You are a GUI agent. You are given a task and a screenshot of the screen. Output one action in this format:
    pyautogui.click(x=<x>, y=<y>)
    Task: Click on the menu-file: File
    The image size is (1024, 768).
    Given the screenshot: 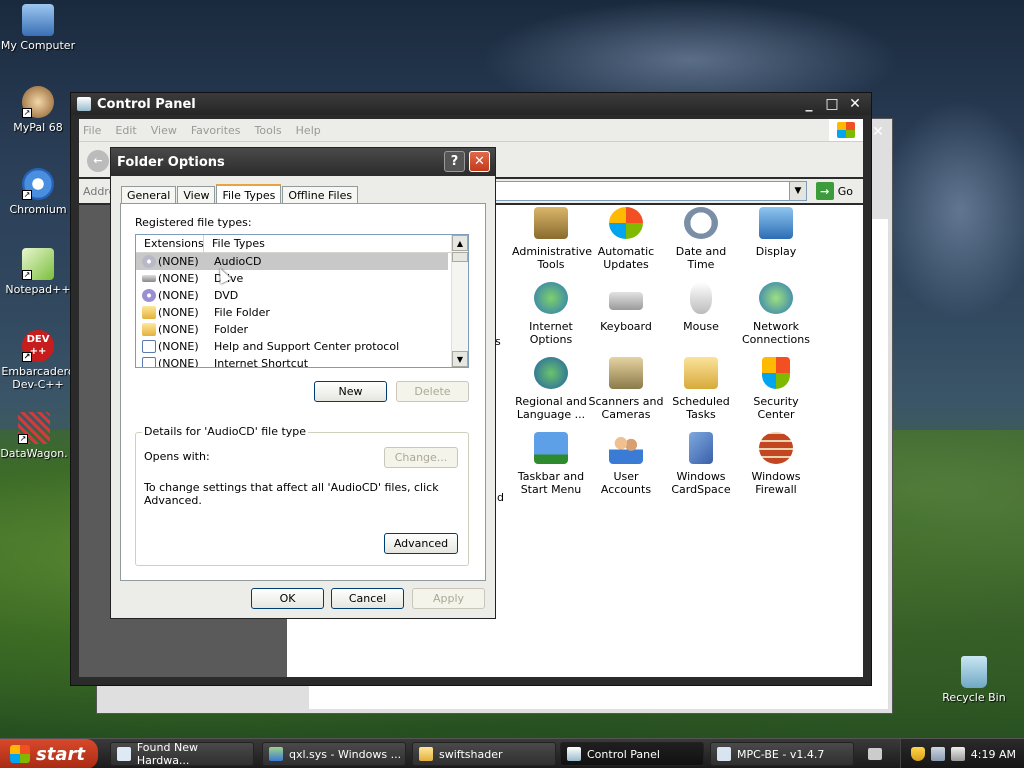 What is the action you would take?
    pyautogui.click(x=92, y=130)
    